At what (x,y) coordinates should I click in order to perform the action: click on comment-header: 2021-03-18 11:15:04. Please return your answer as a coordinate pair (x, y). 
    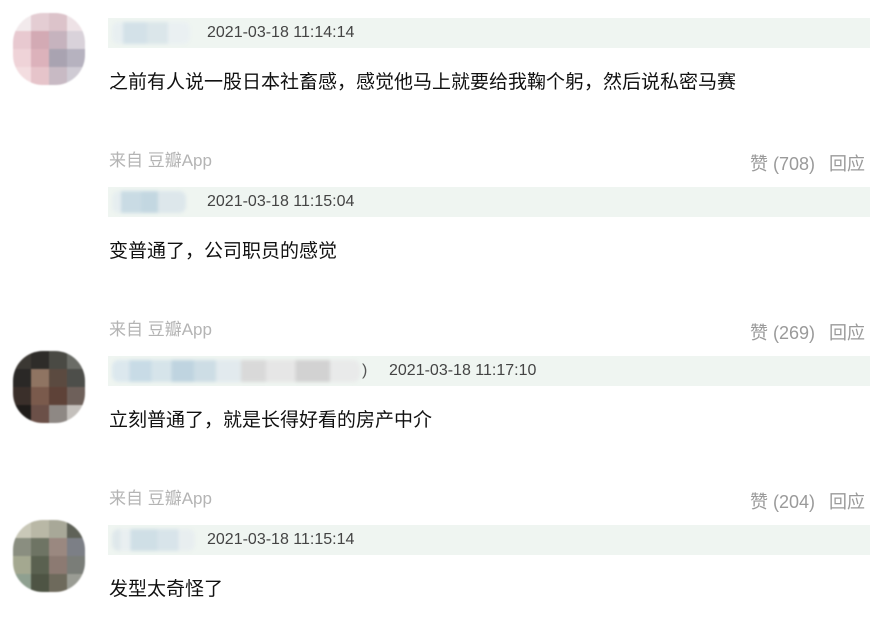
    Looking at the image, I should click on (489, 202).